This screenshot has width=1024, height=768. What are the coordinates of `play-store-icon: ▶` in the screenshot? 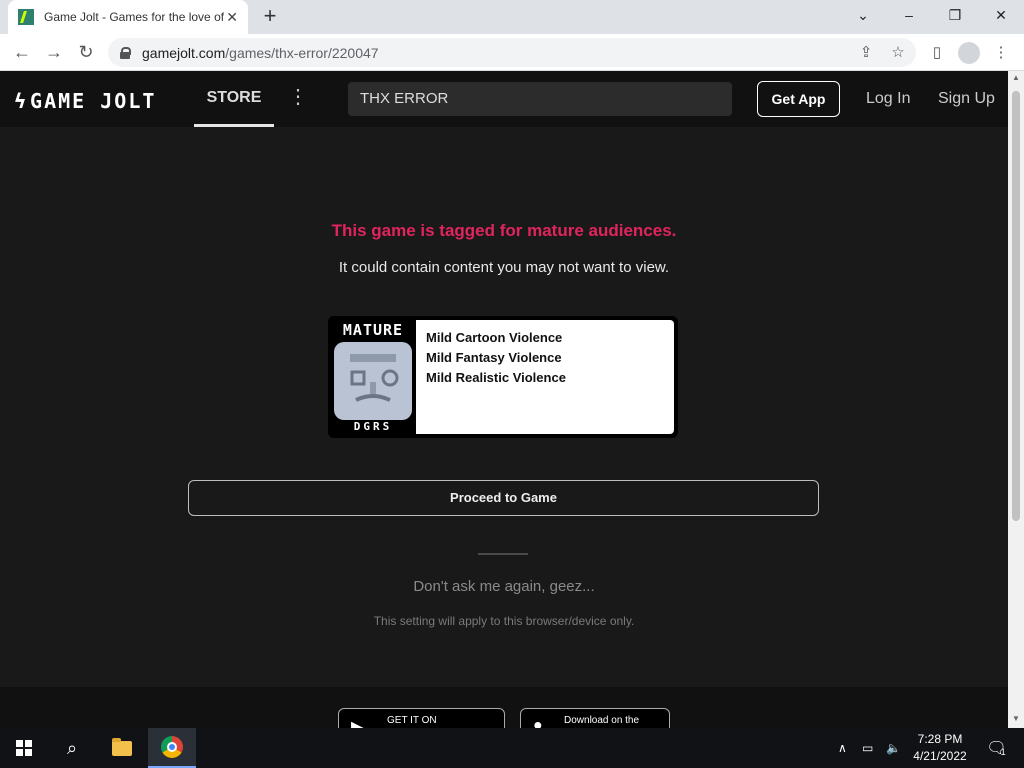 It's located at (357, 723).